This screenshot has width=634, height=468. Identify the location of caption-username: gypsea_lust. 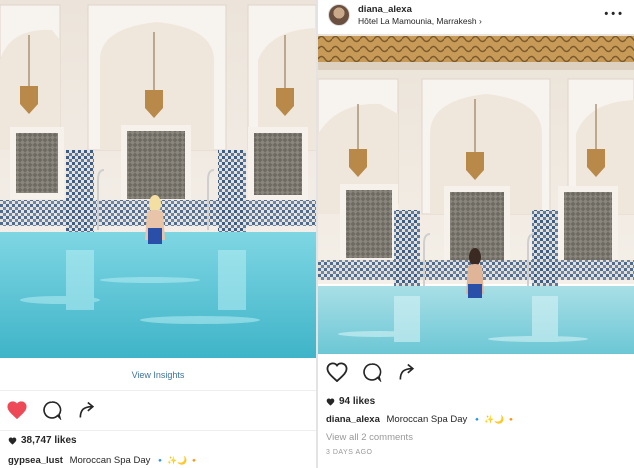
(35, 460).